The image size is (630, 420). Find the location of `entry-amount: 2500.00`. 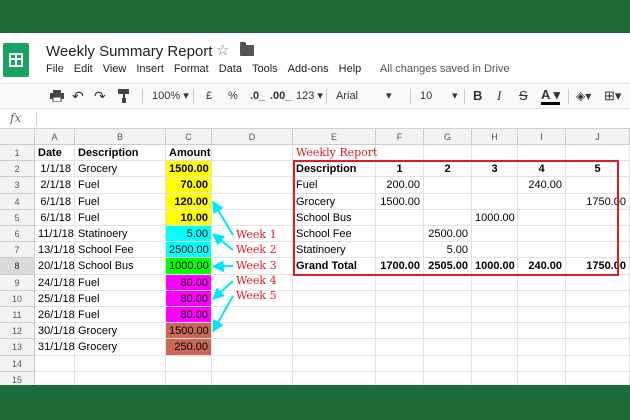

entry-amount: 2500.00 is located at coordinates (189, 250).